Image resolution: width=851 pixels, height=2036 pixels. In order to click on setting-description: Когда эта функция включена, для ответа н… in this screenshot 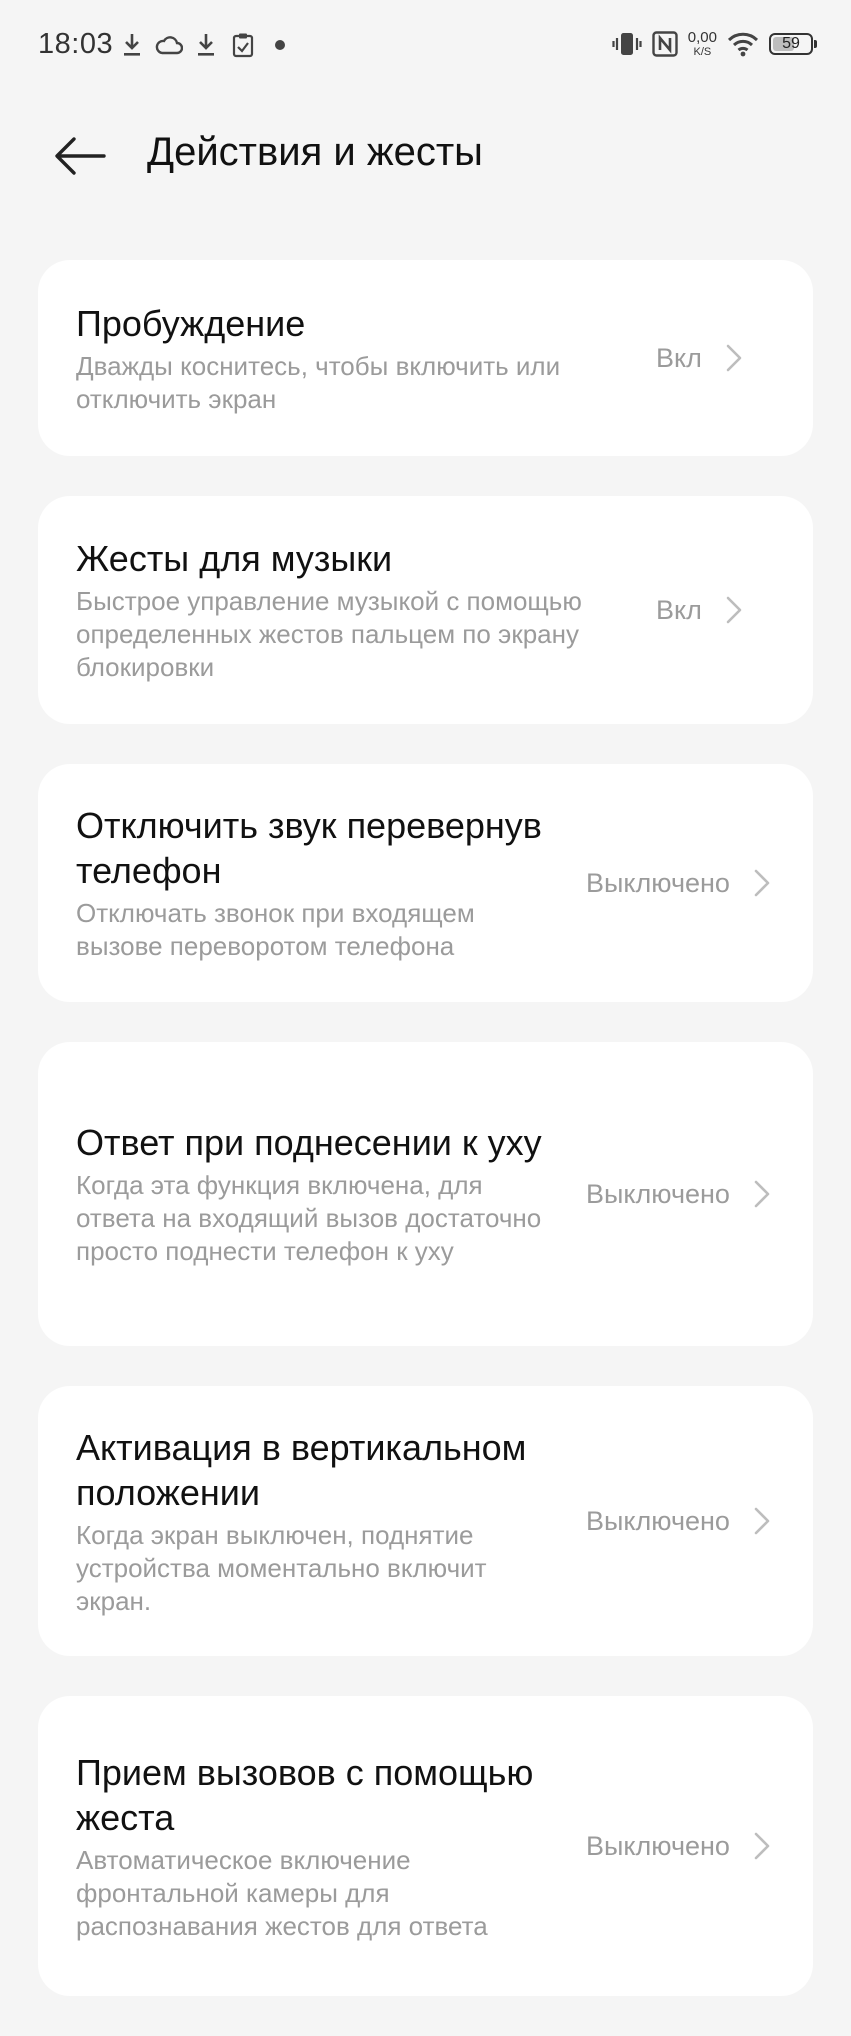, I will do `click(309, 1218)`.